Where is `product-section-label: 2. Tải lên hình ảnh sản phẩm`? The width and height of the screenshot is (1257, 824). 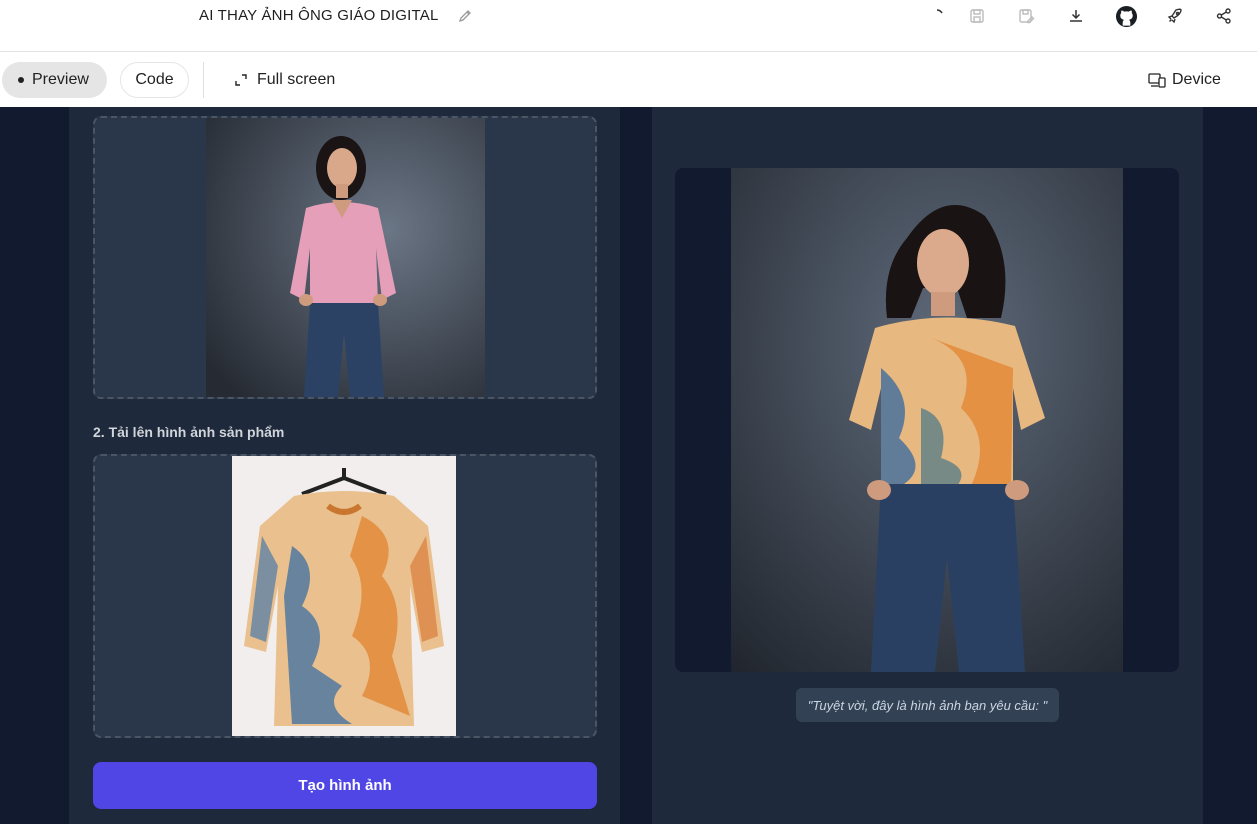 product-section-label: 2. Tải lên hình ảnh sản phẩm is located at coordinates (189, 432).